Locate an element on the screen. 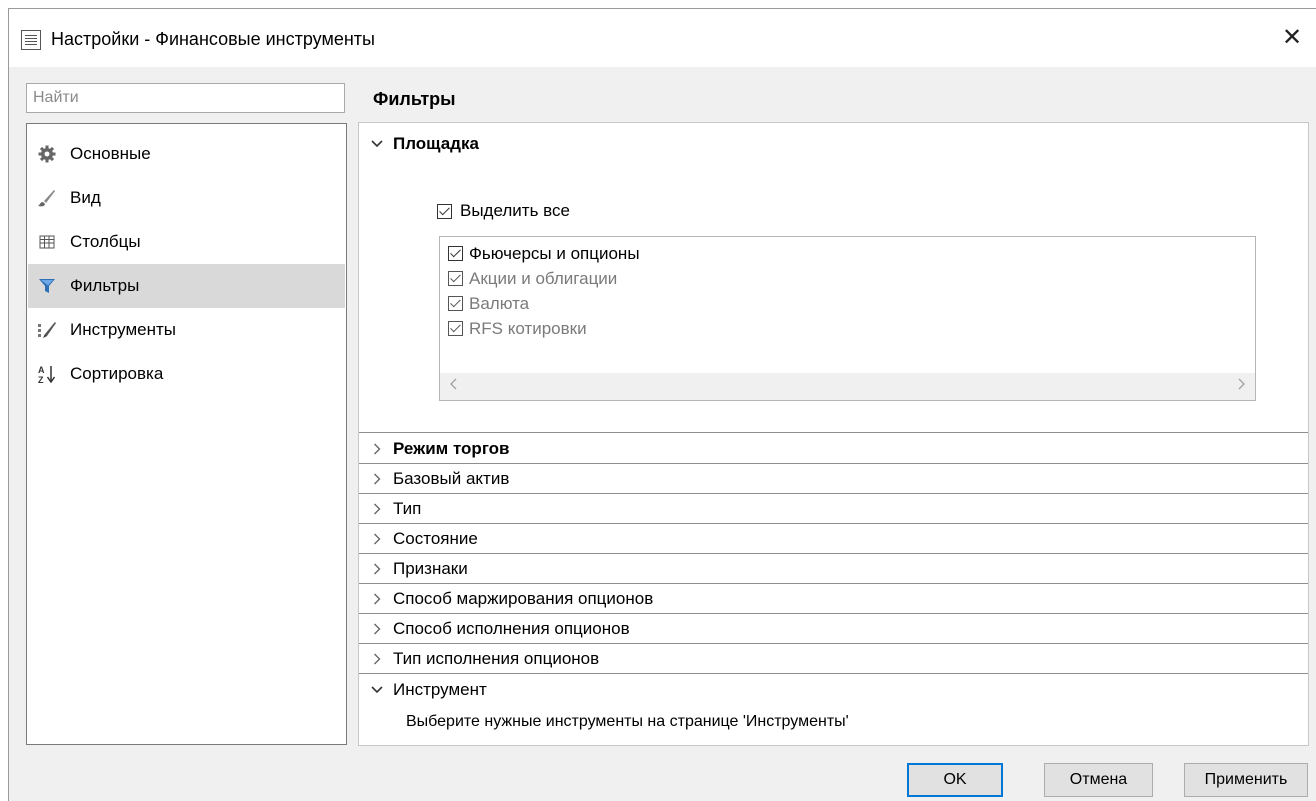  list-item: Валюта is located at coordinates (488, 303).